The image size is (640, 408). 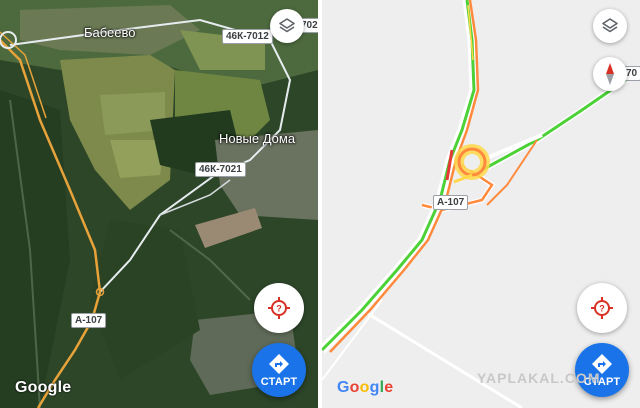 What do you see at coordinates (539, 378) in the screenshot?
I see `watermark: YAPLAKAL.COM` at bounding box center [539, 378].